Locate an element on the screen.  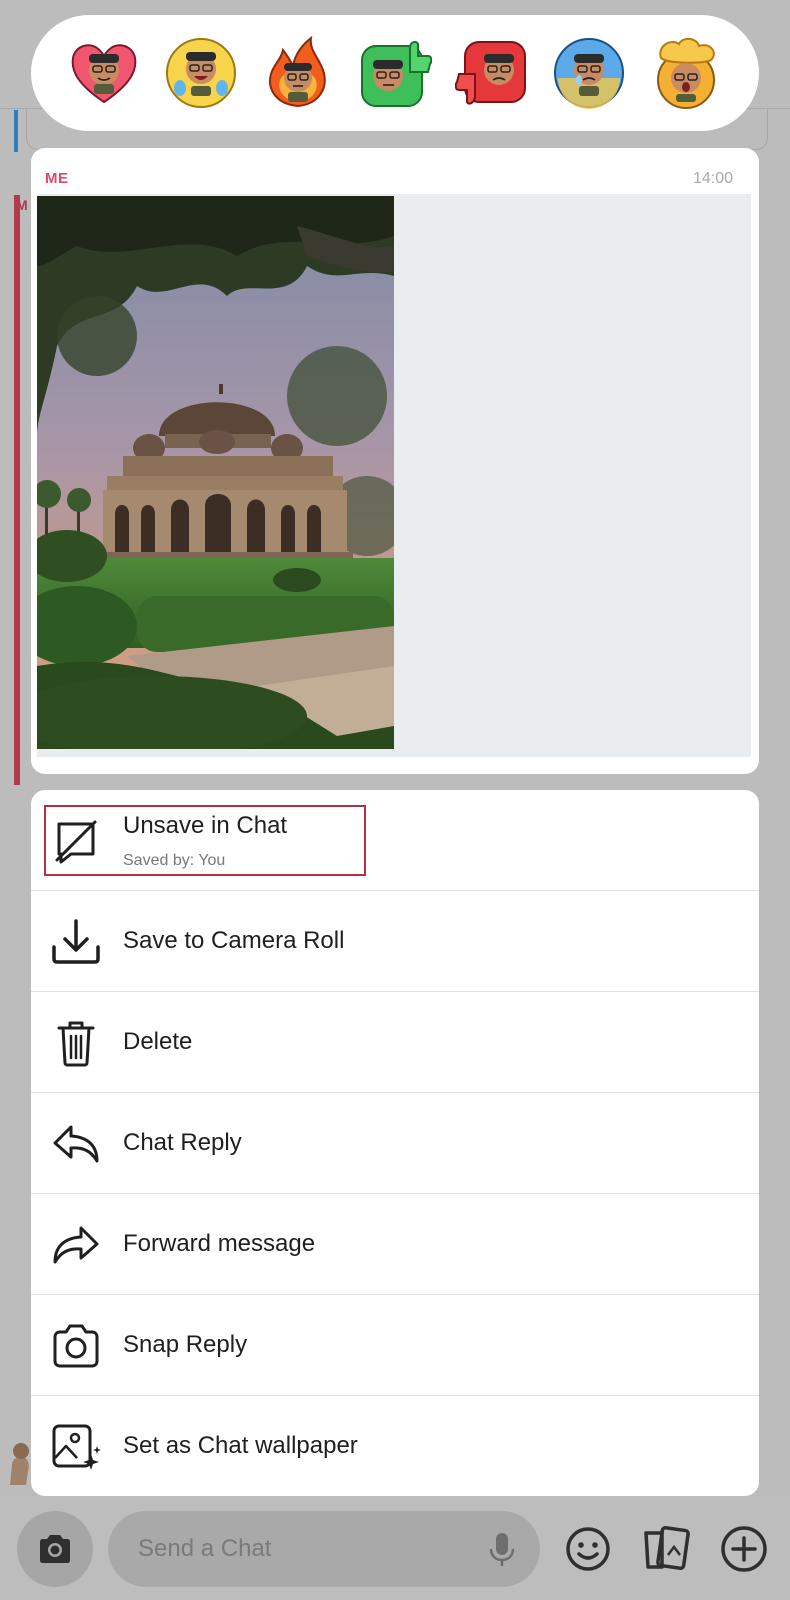
camera-button is located at coordinates (55, 1549).